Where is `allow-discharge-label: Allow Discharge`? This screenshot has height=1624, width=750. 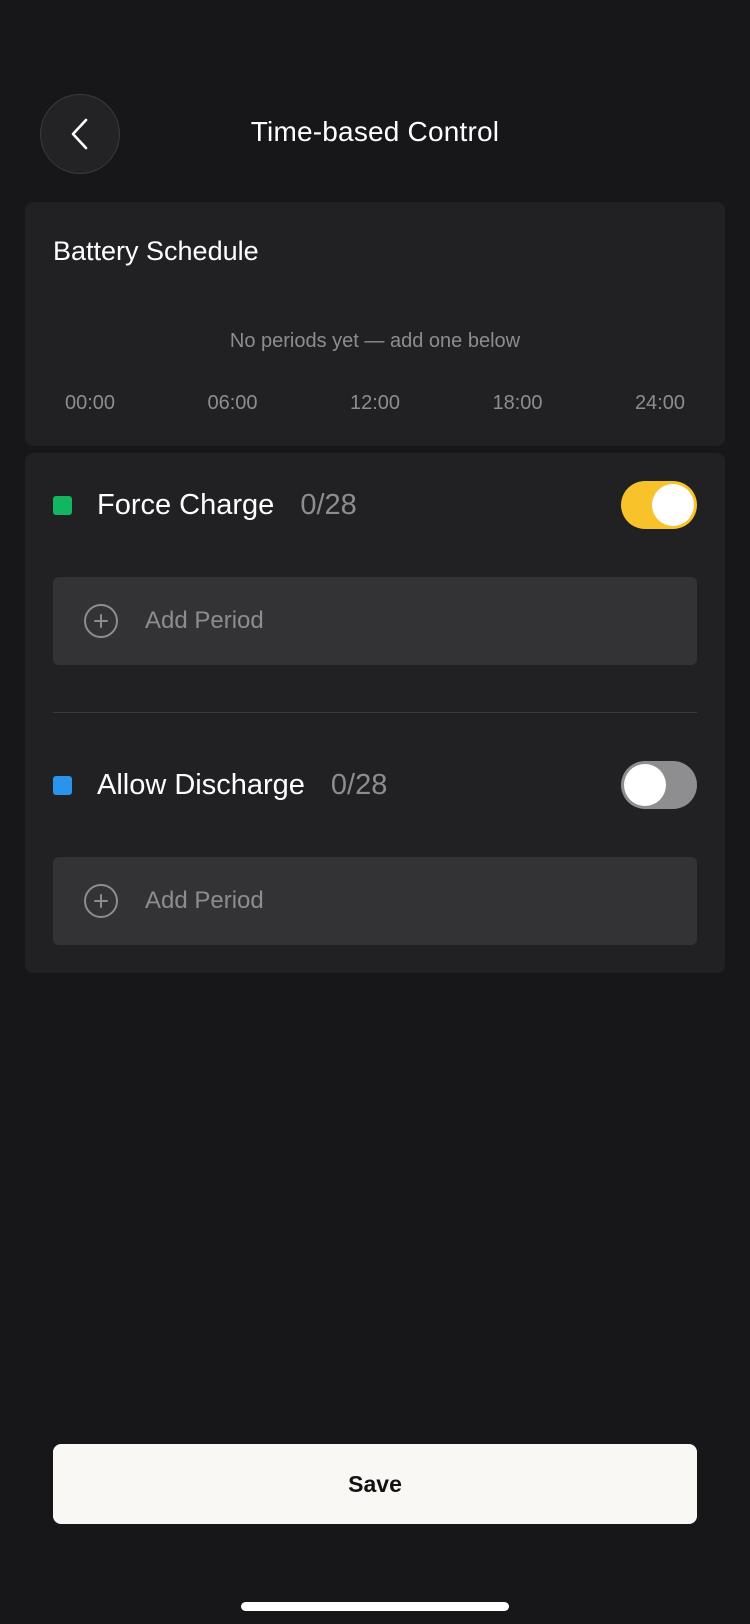
allow-discharge-label: Allow Discharge is located at coordinates (201, 784).